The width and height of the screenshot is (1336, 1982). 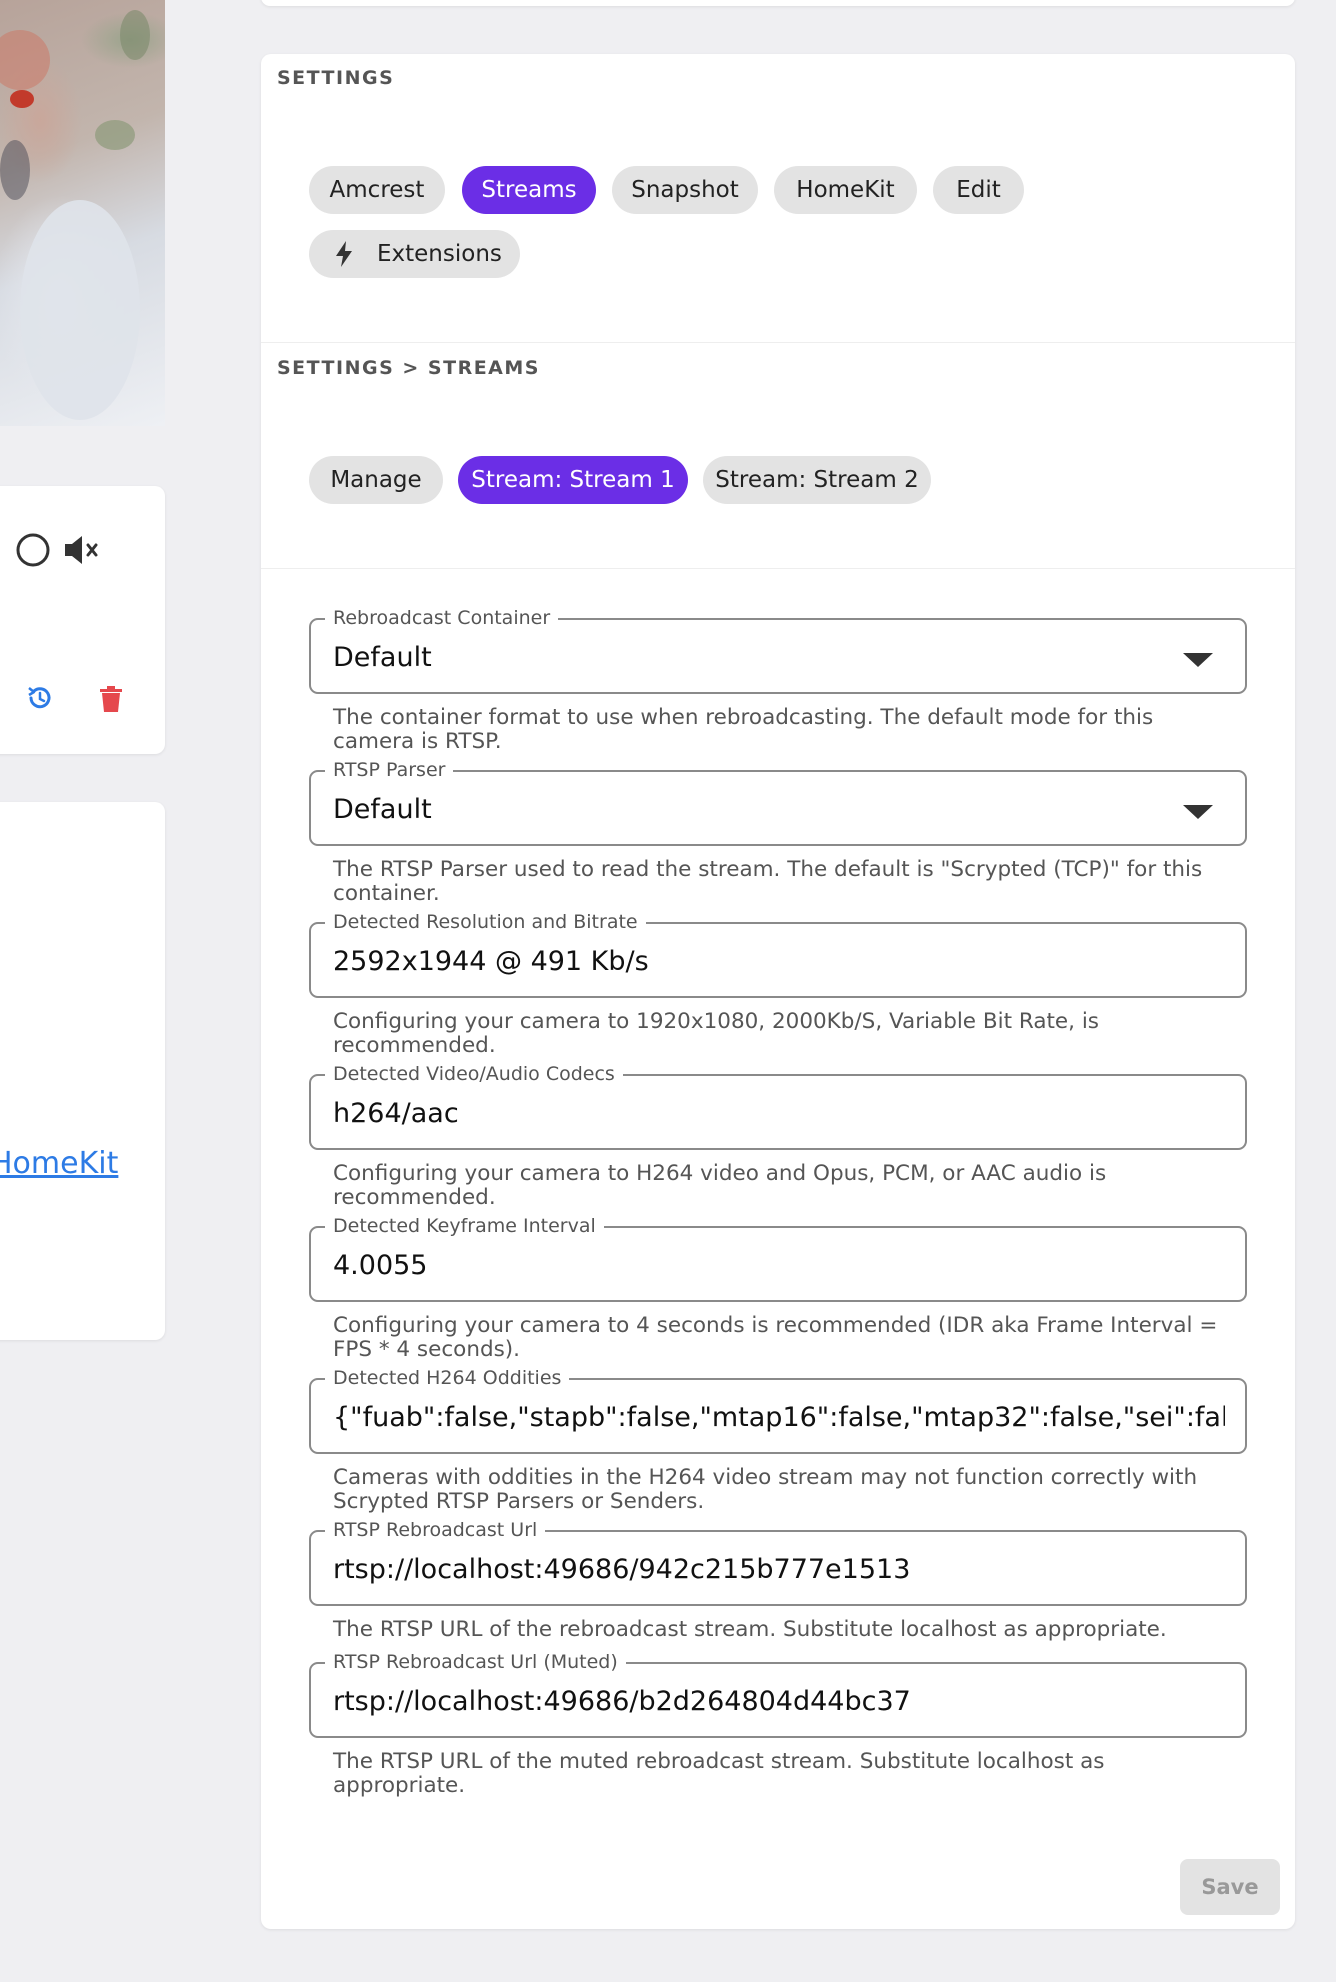 What do you see at coordinates (376, 480) in the screenshot?
I see `tab-manage: Manage` at bounding box center [376, 480].